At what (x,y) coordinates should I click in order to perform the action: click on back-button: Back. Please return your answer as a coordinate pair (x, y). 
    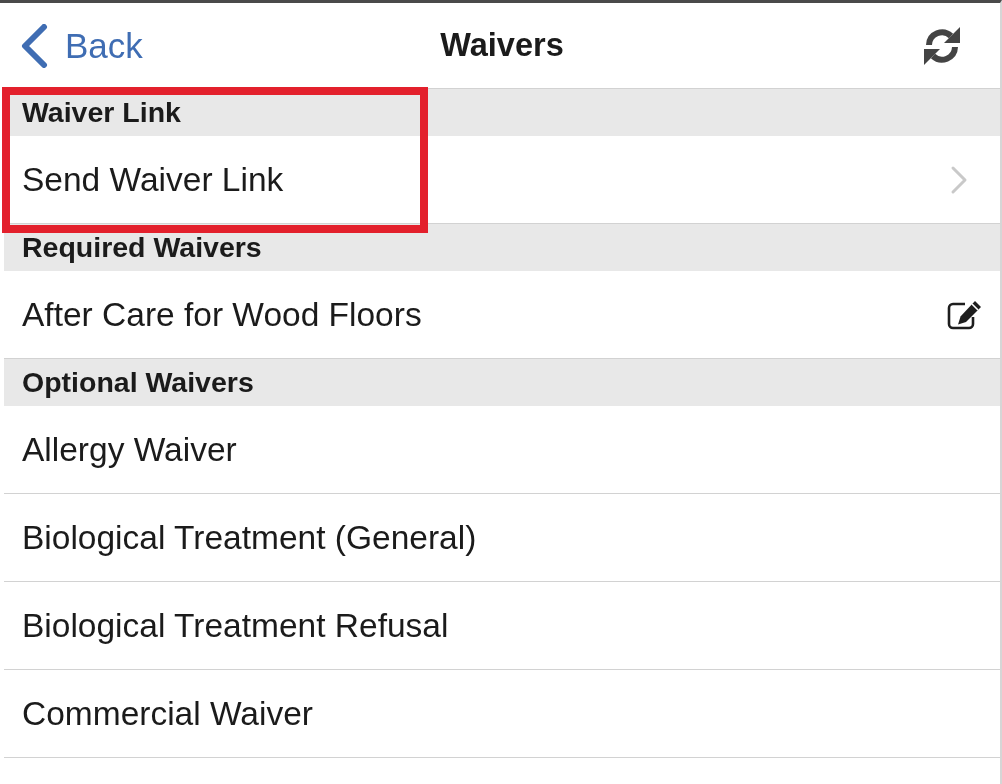
    Looking at the image, I should click on (73, 45).